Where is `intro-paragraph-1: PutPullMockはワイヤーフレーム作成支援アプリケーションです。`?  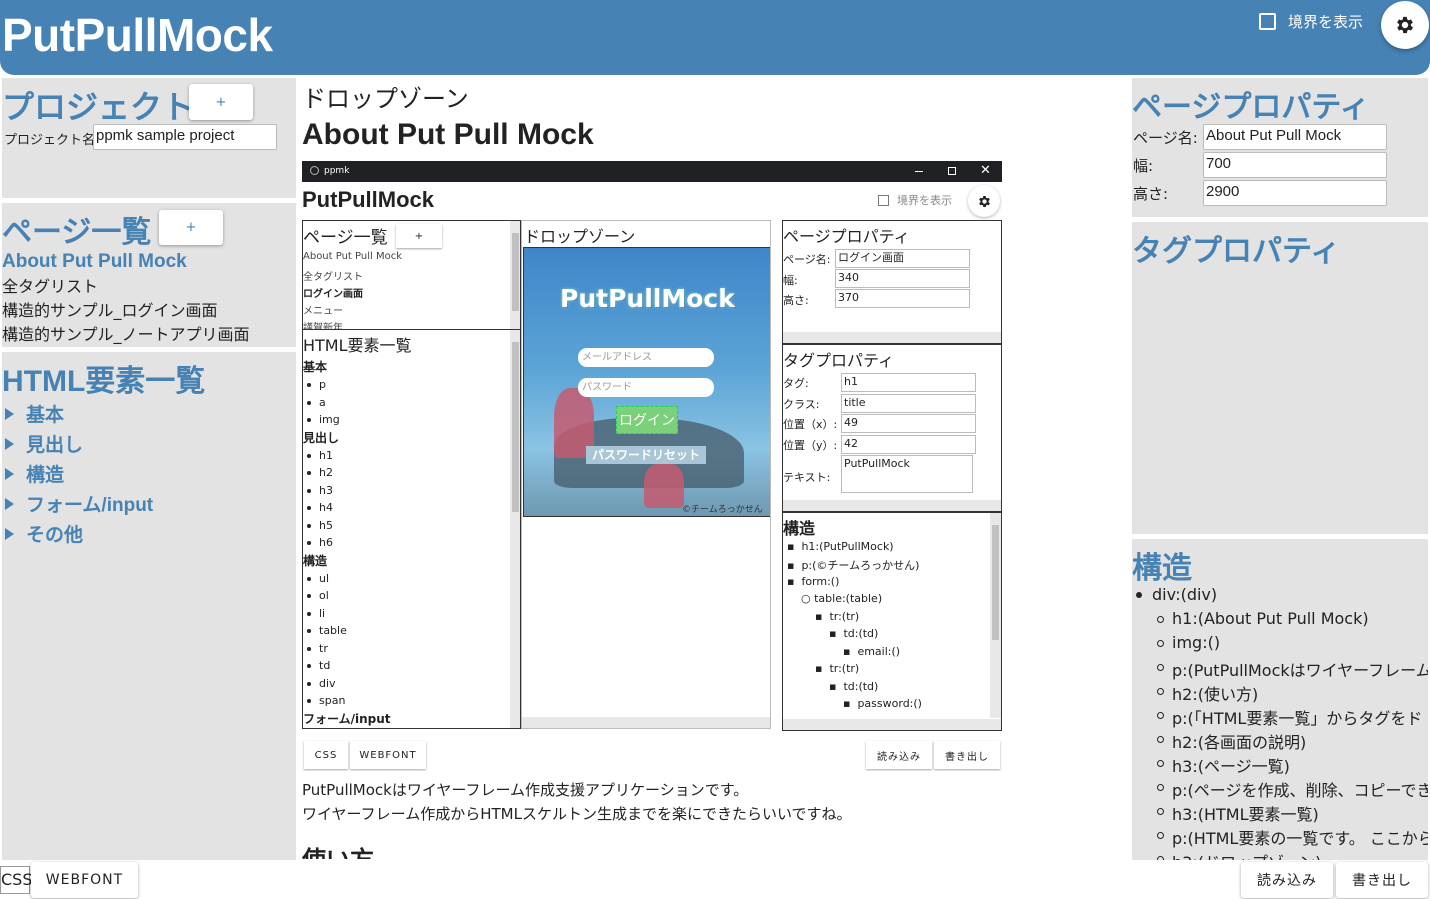
intro-paragraph-1: PutPullMockはワイヤーフレーム作成支援アプリケーションです。 is located at coordinates (525, 789).